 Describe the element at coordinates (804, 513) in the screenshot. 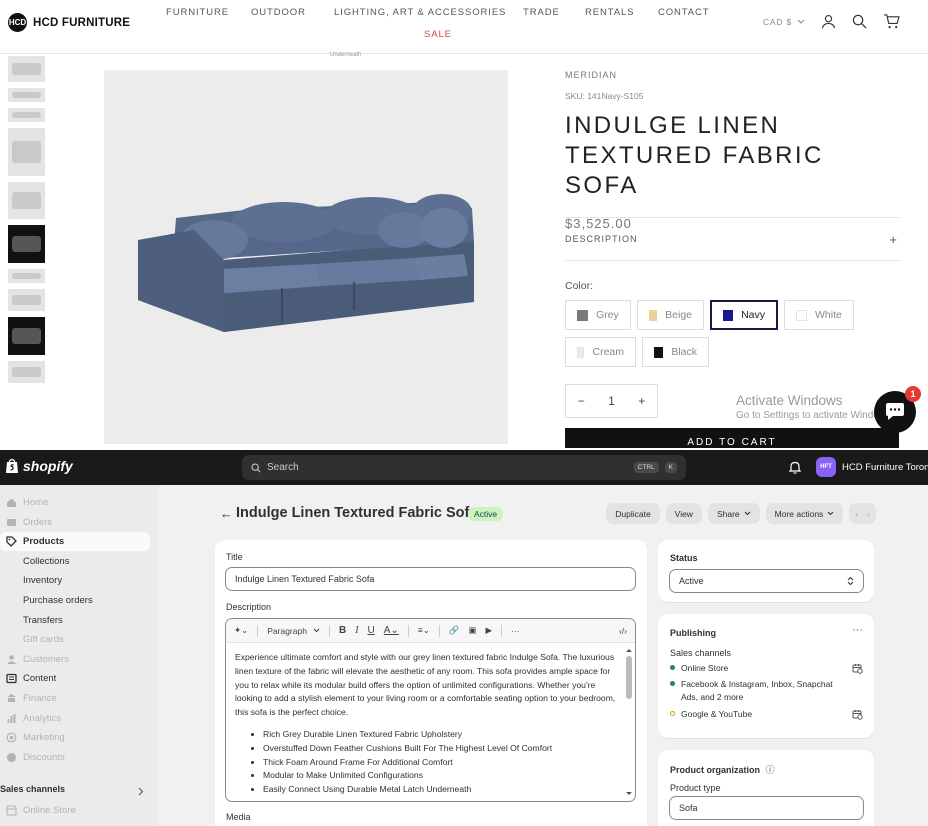

I see `more-actions-button: More actions` at that location.